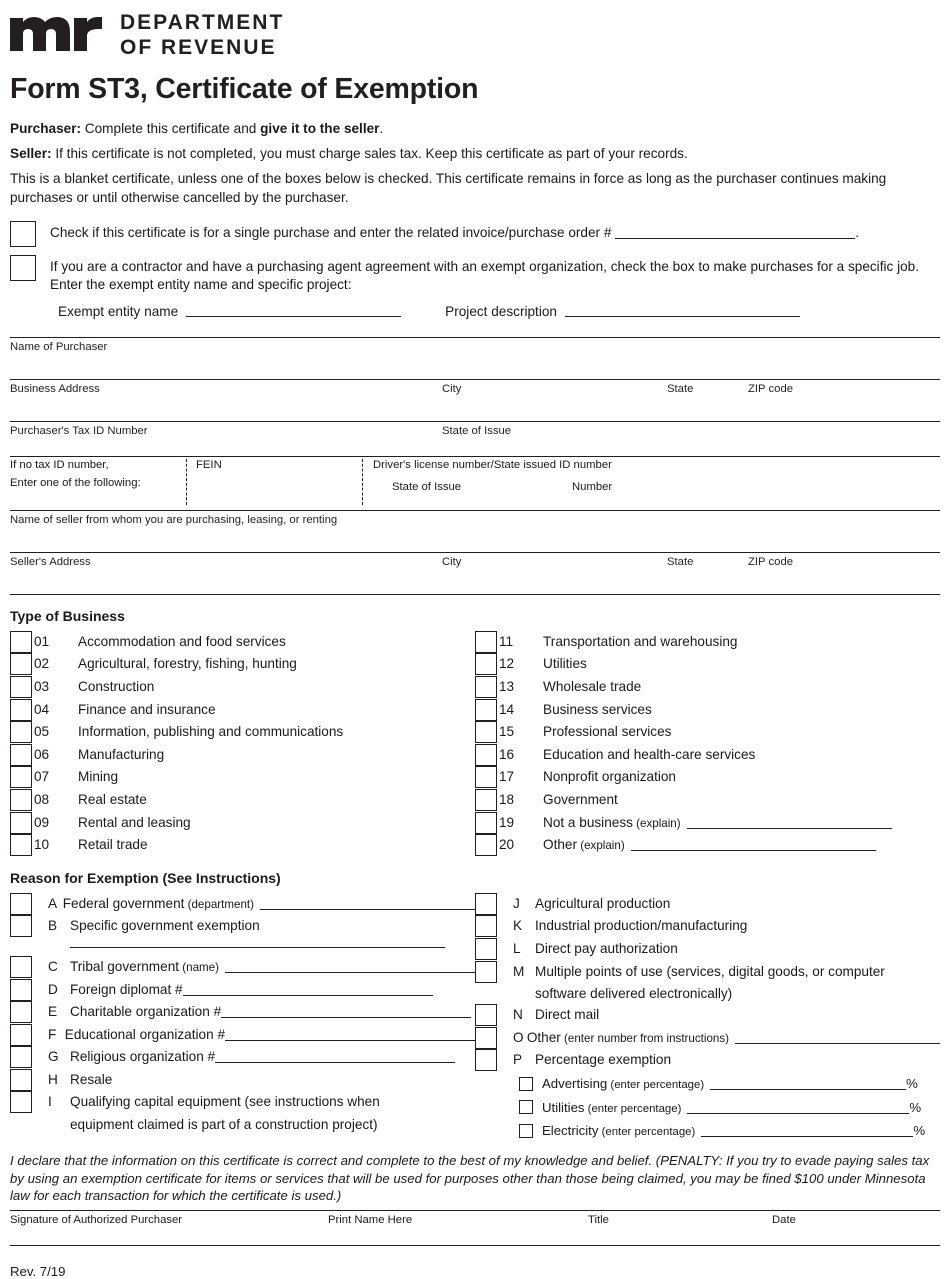 The width and height of the screenshot is (950, 1279). I want to click on business-type-number: 13, so click(507, 686).